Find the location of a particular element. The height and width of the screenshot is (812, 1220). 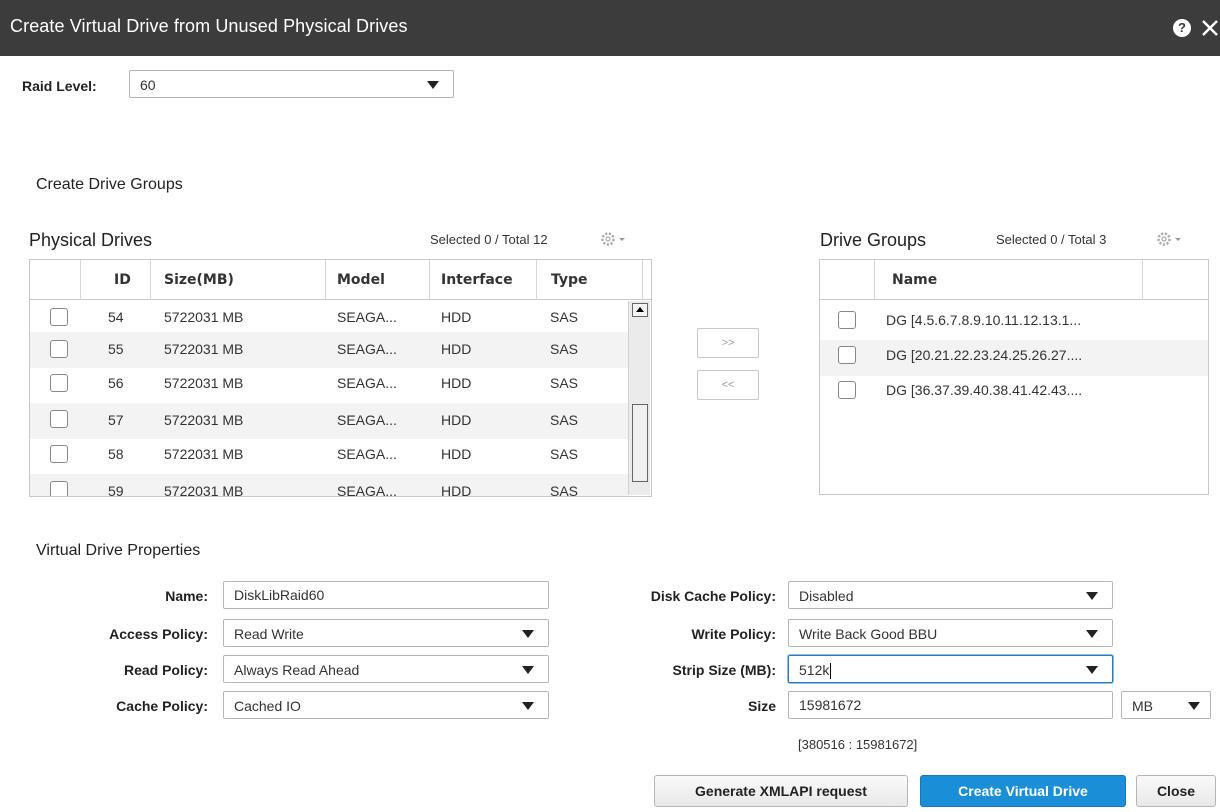

name-input: DiskLibRaid60 is located at coordinates (386, 595).